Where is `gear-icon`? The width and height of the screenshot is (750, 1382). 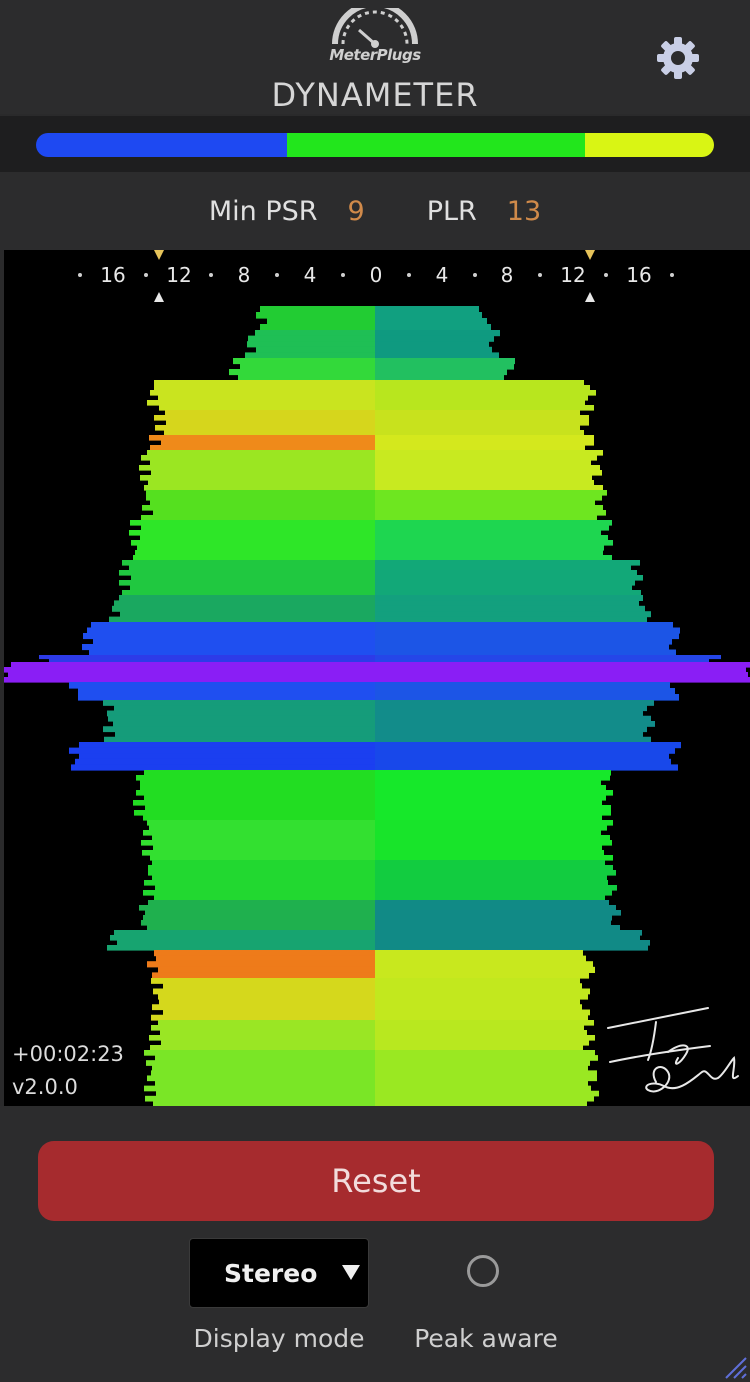
gear-icon is located at coordinates (678, 58).